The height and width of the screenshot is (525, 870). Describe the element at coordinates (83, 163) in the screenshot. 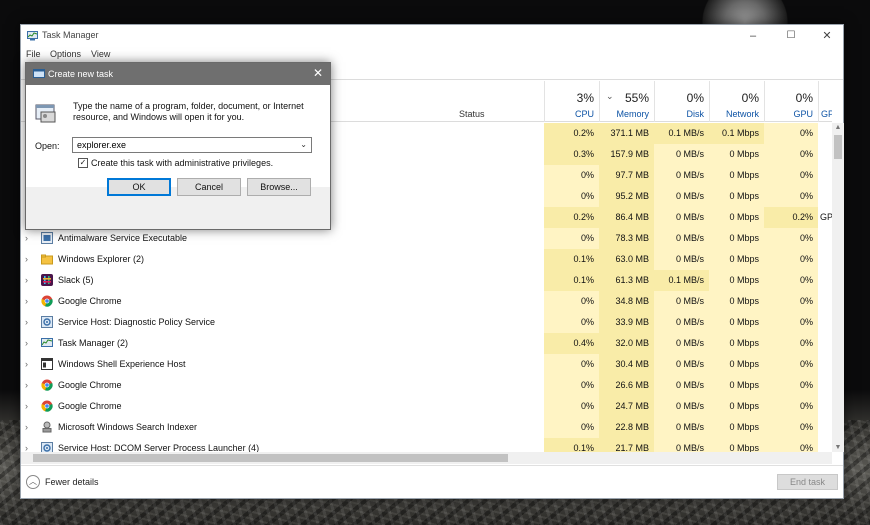

I see `admin-privileges-checkbox: ✓` at that location.